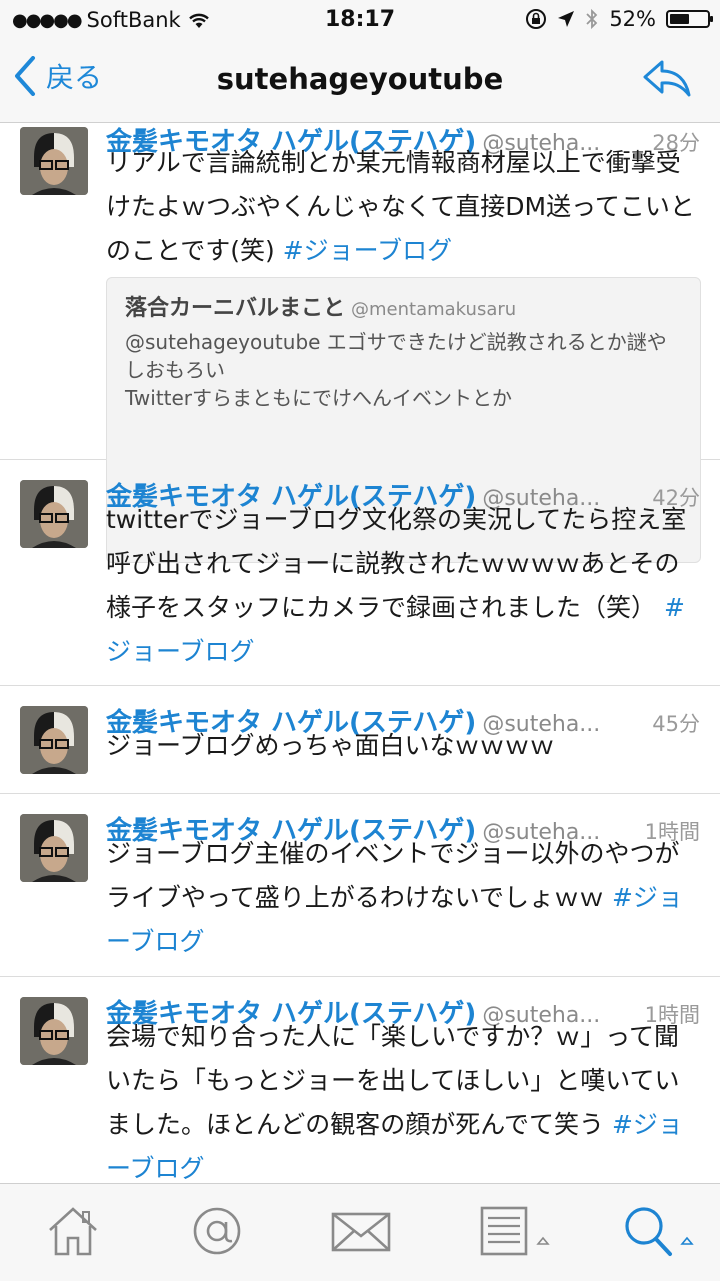  What do you see at coordinates (235, 308) in the screenshot?
I see `quoted-author-name: 落合カーニバルまこと` at bounding box center [235, 308].